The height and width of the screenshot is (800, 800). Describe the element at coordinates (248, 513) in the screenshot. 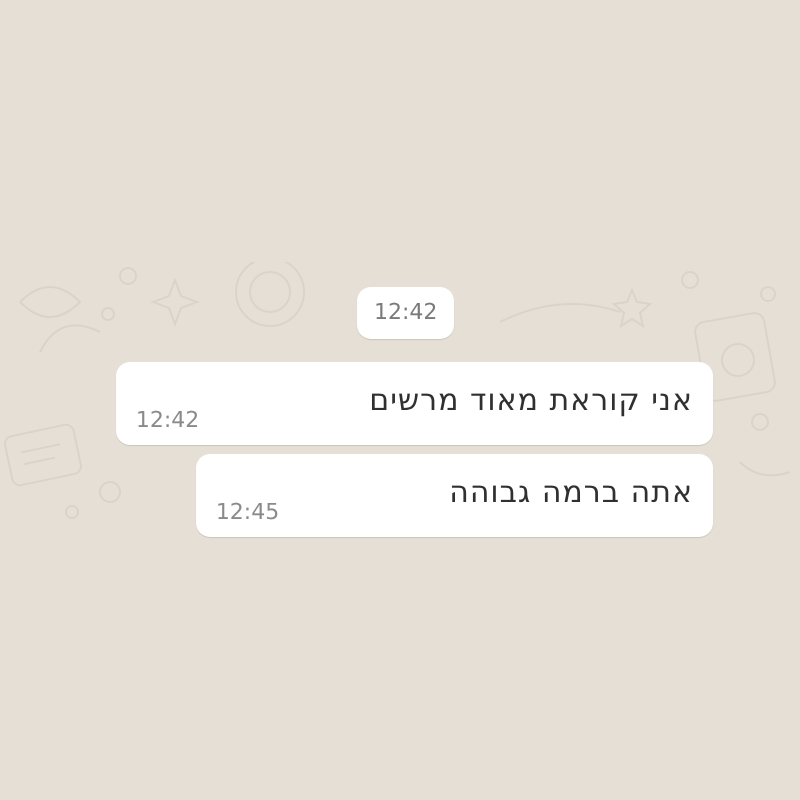

I see `message-time: 12:45` at that location.